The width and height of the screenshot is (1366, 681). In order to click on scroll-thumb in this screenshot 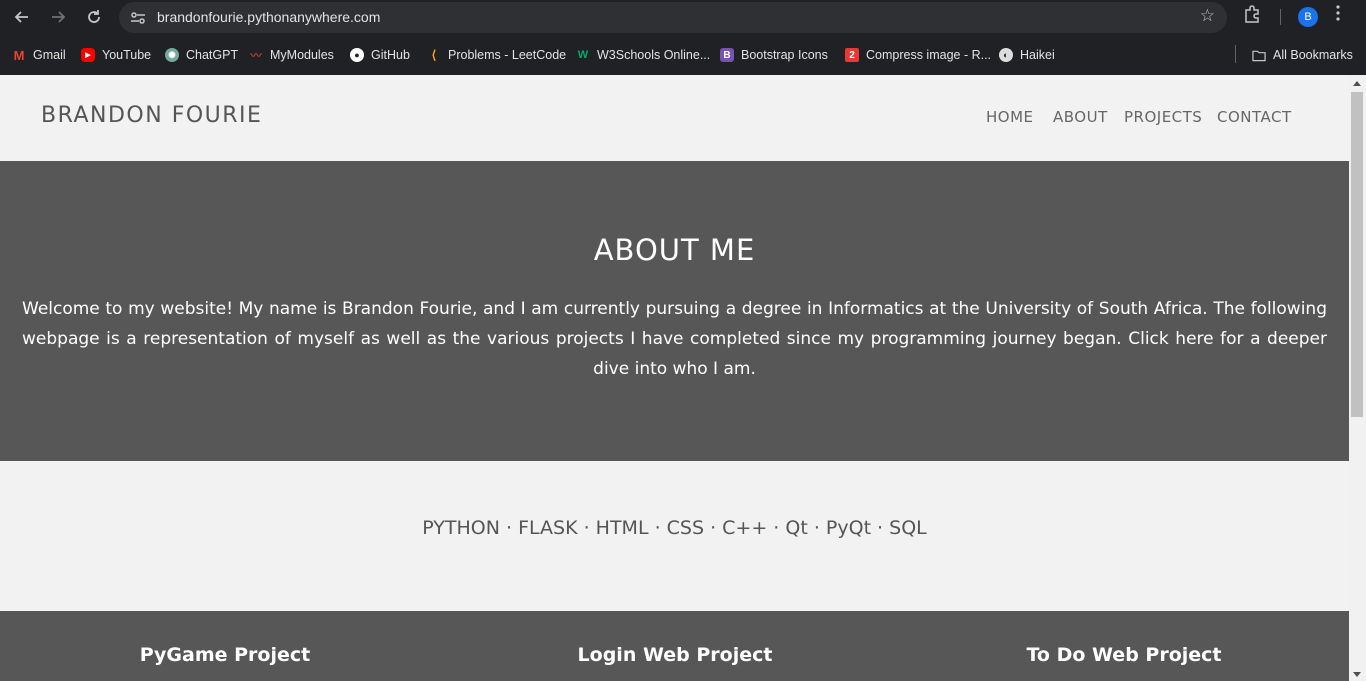, I will do `click(1357, 254)`.